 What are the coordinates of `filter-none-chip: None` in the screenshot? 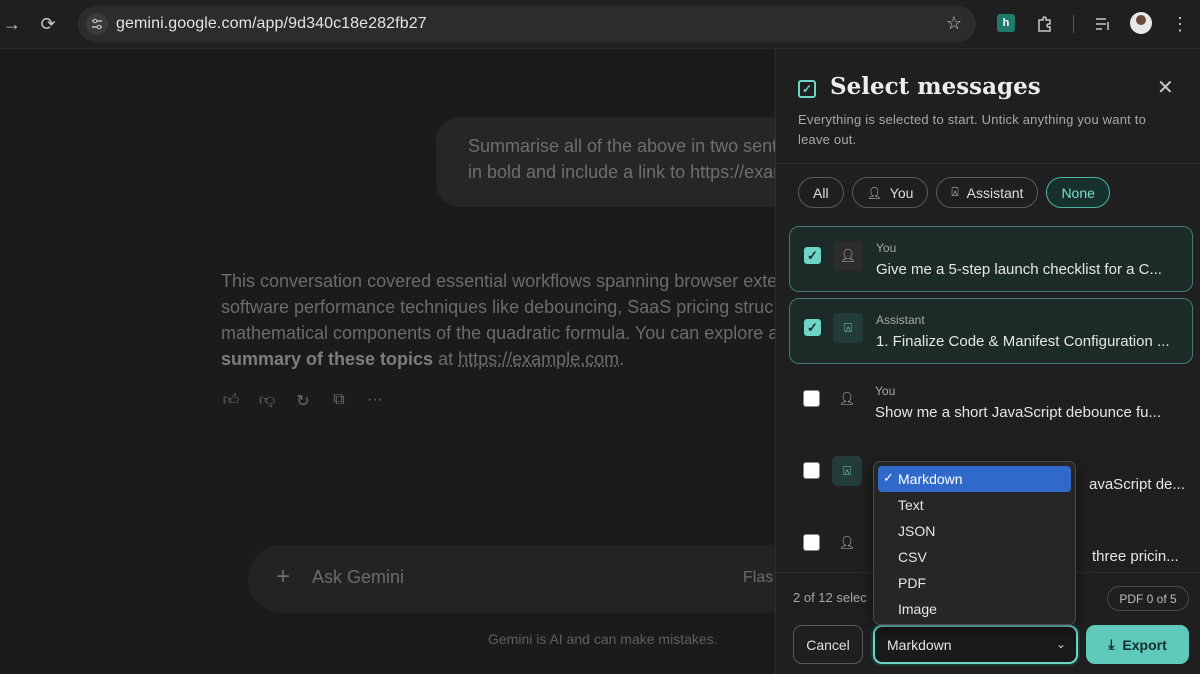 It's located at (1077, 192).